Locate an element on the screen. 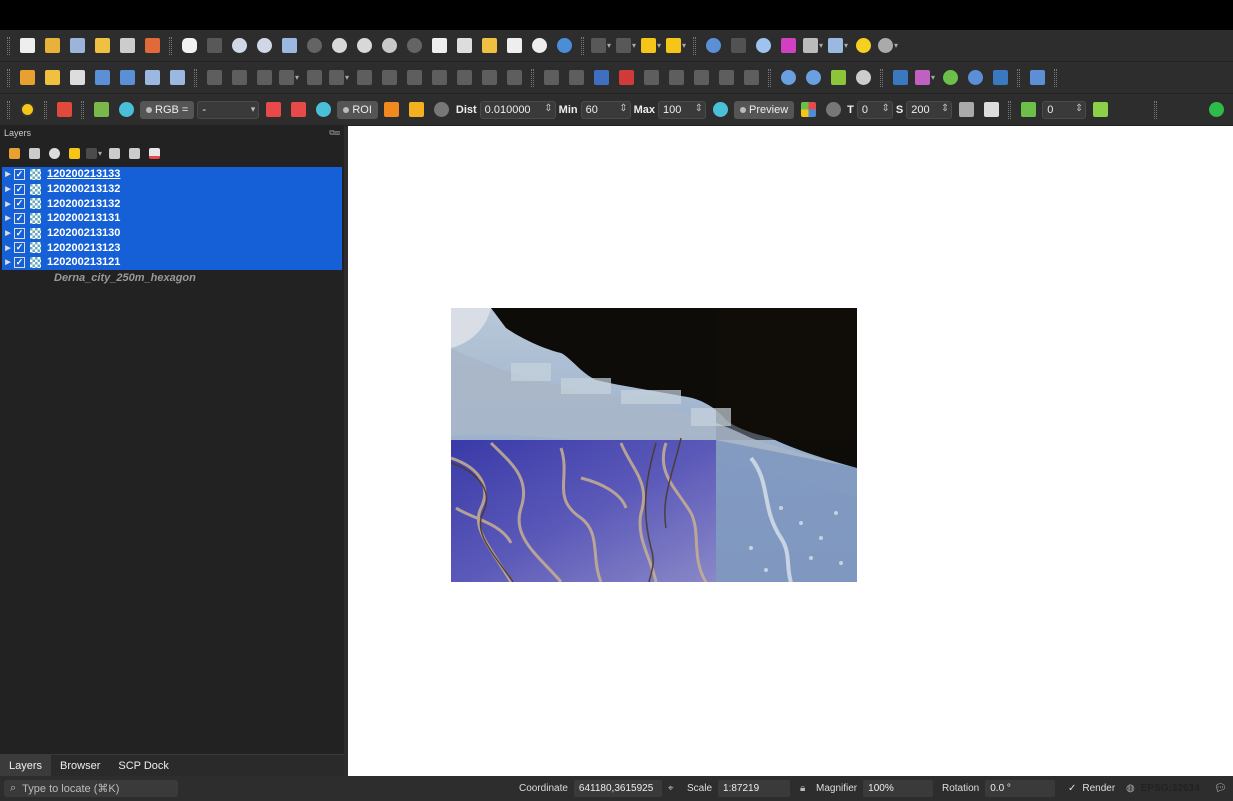 The image size is (1233, 801). open-field-calculator-icon is located at coordinates (738, 46).